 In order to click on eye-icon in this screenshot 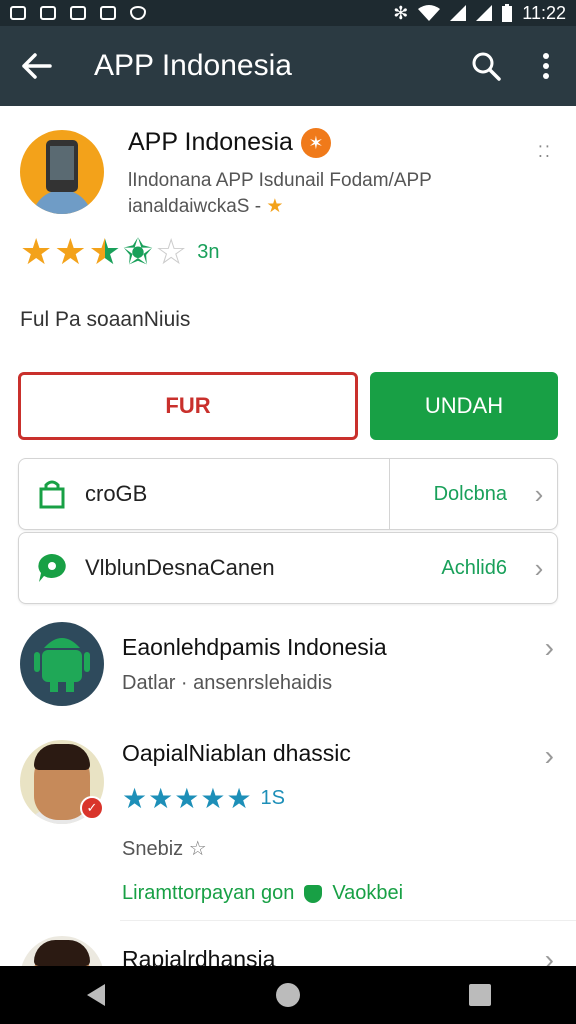, I will do `click(108, 13)`.